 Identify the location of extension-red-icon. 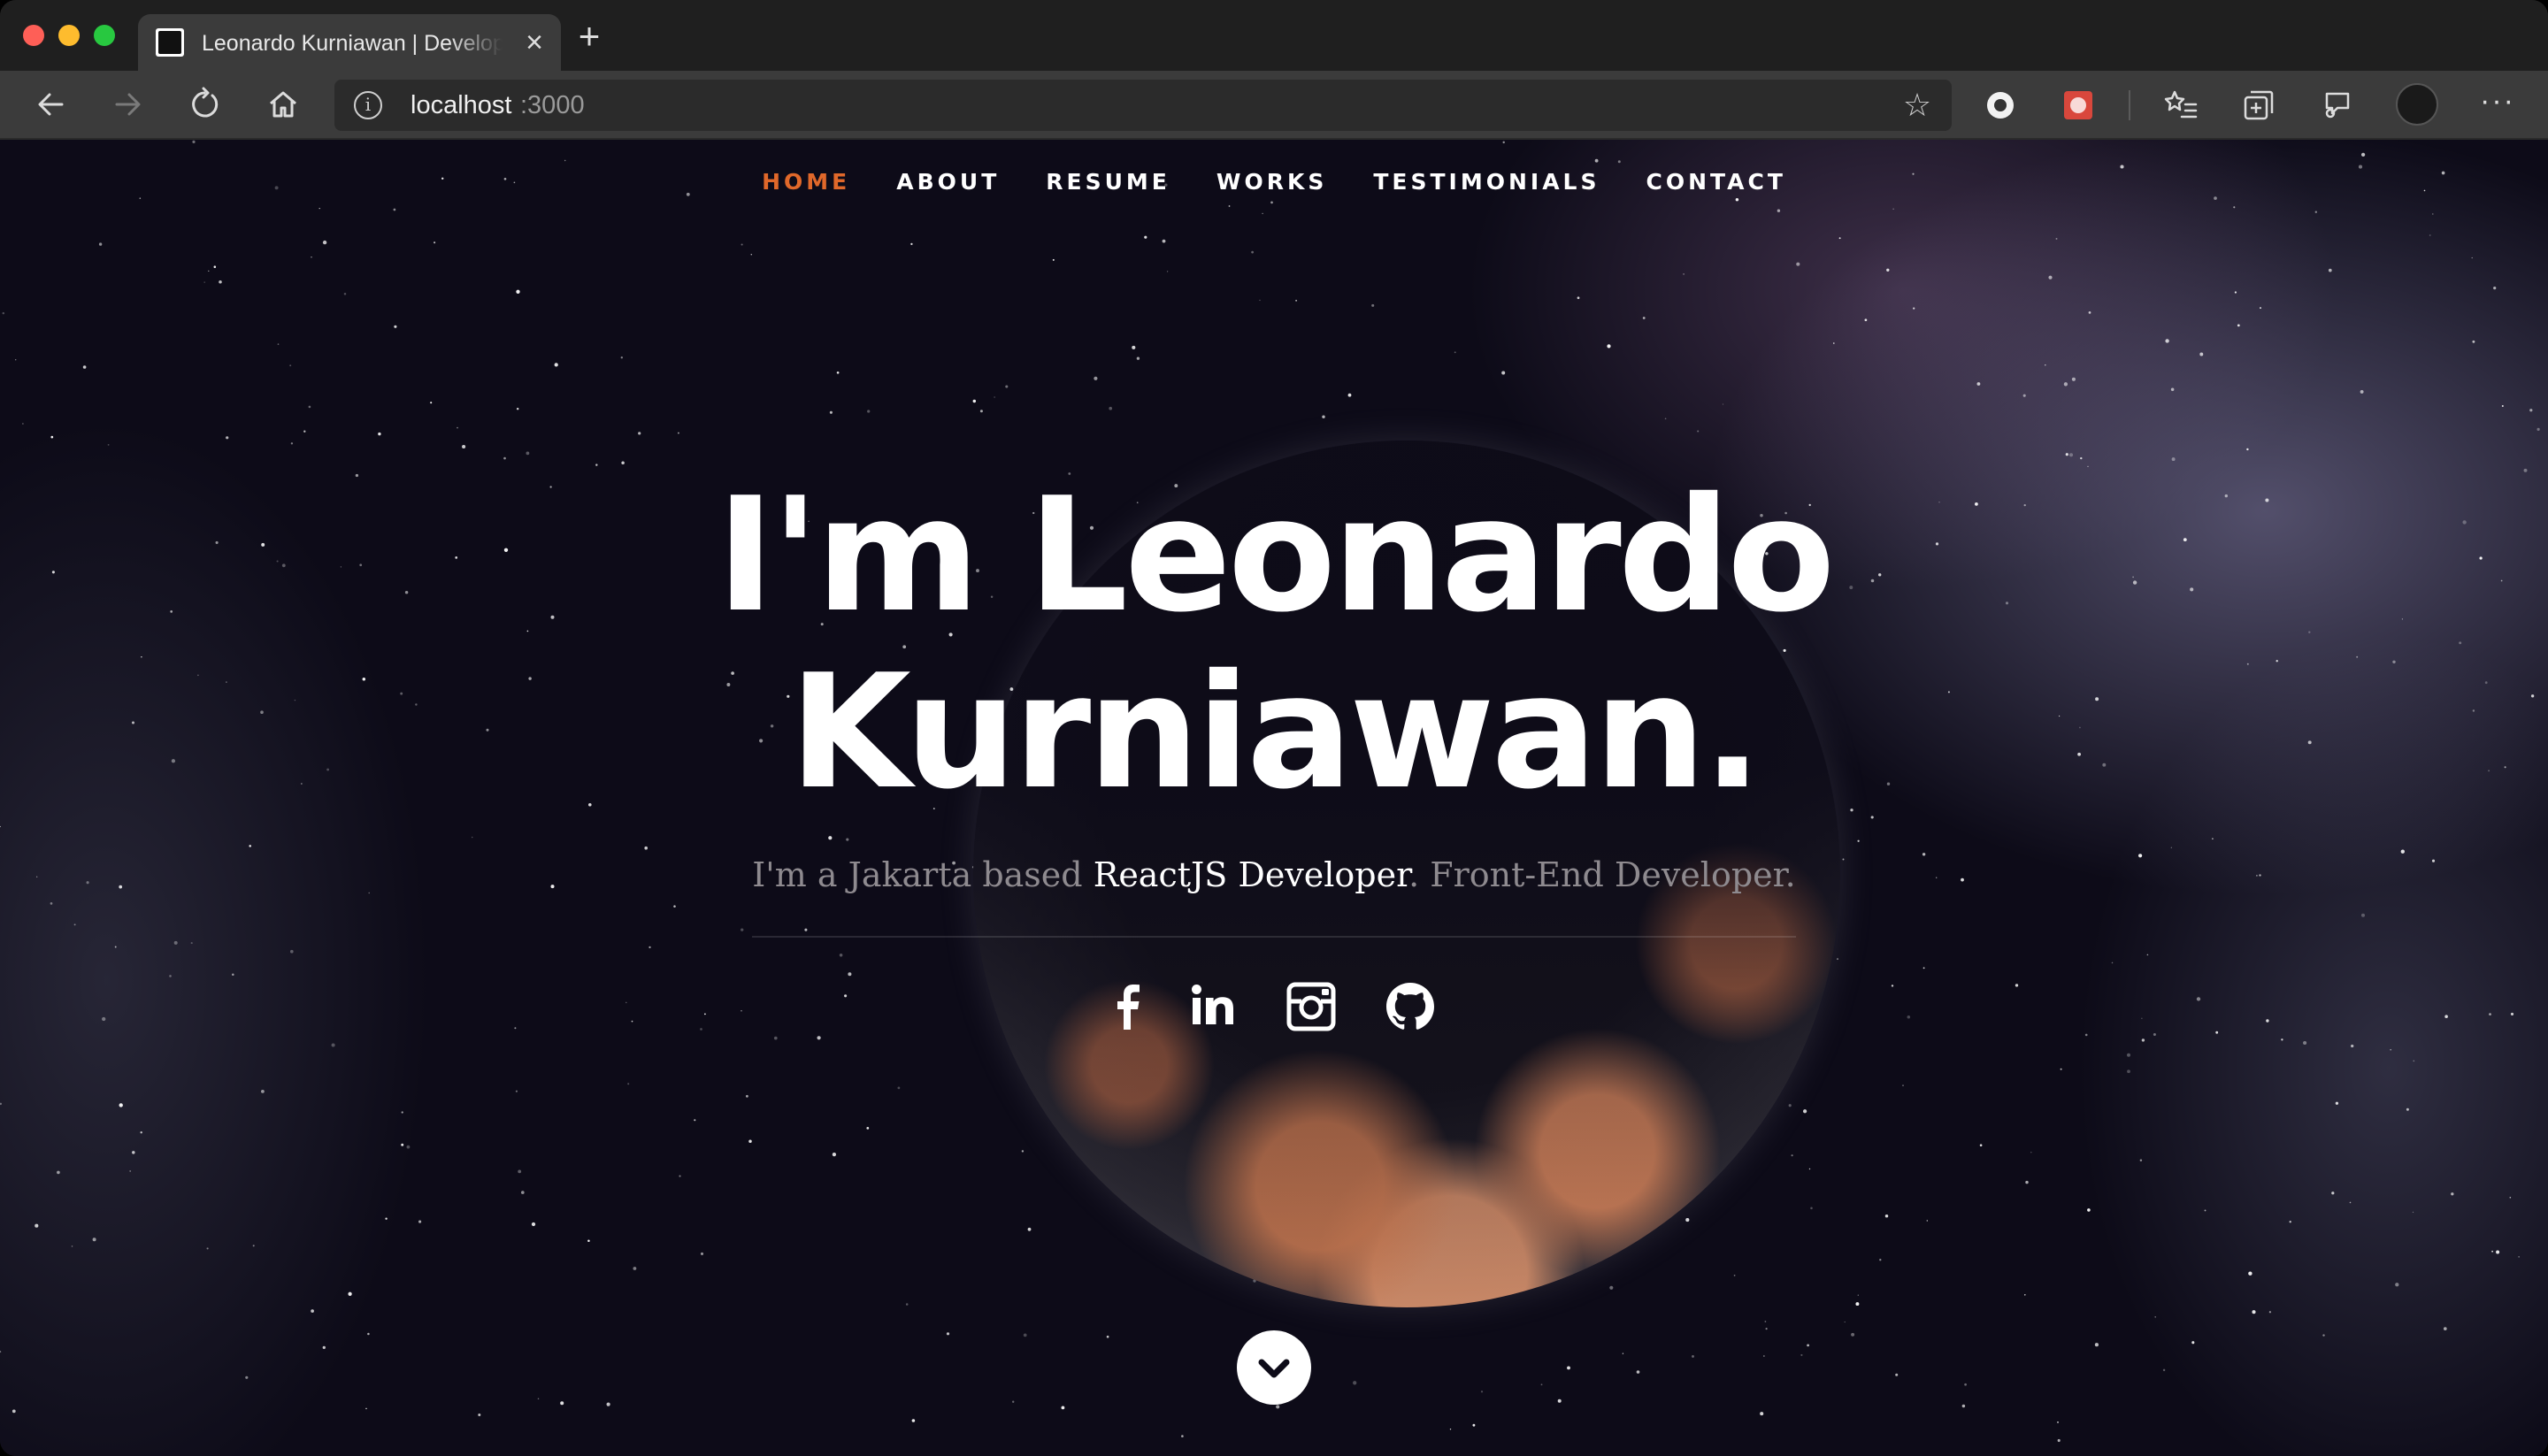
(2078, 105).